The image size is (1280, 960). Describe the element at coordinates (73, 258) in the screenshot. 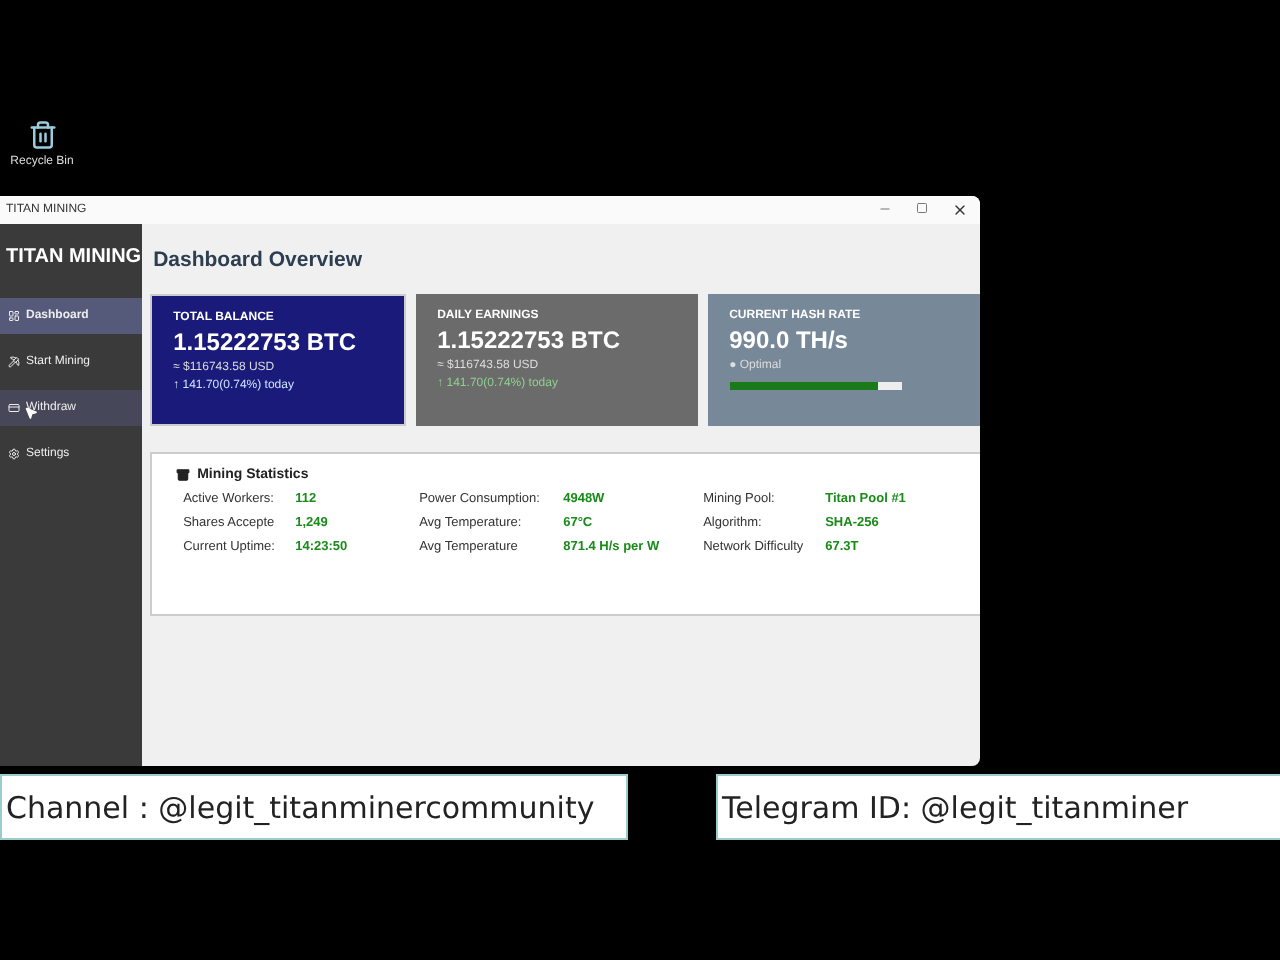

I see `app-title: TITAN MINING` at that location.